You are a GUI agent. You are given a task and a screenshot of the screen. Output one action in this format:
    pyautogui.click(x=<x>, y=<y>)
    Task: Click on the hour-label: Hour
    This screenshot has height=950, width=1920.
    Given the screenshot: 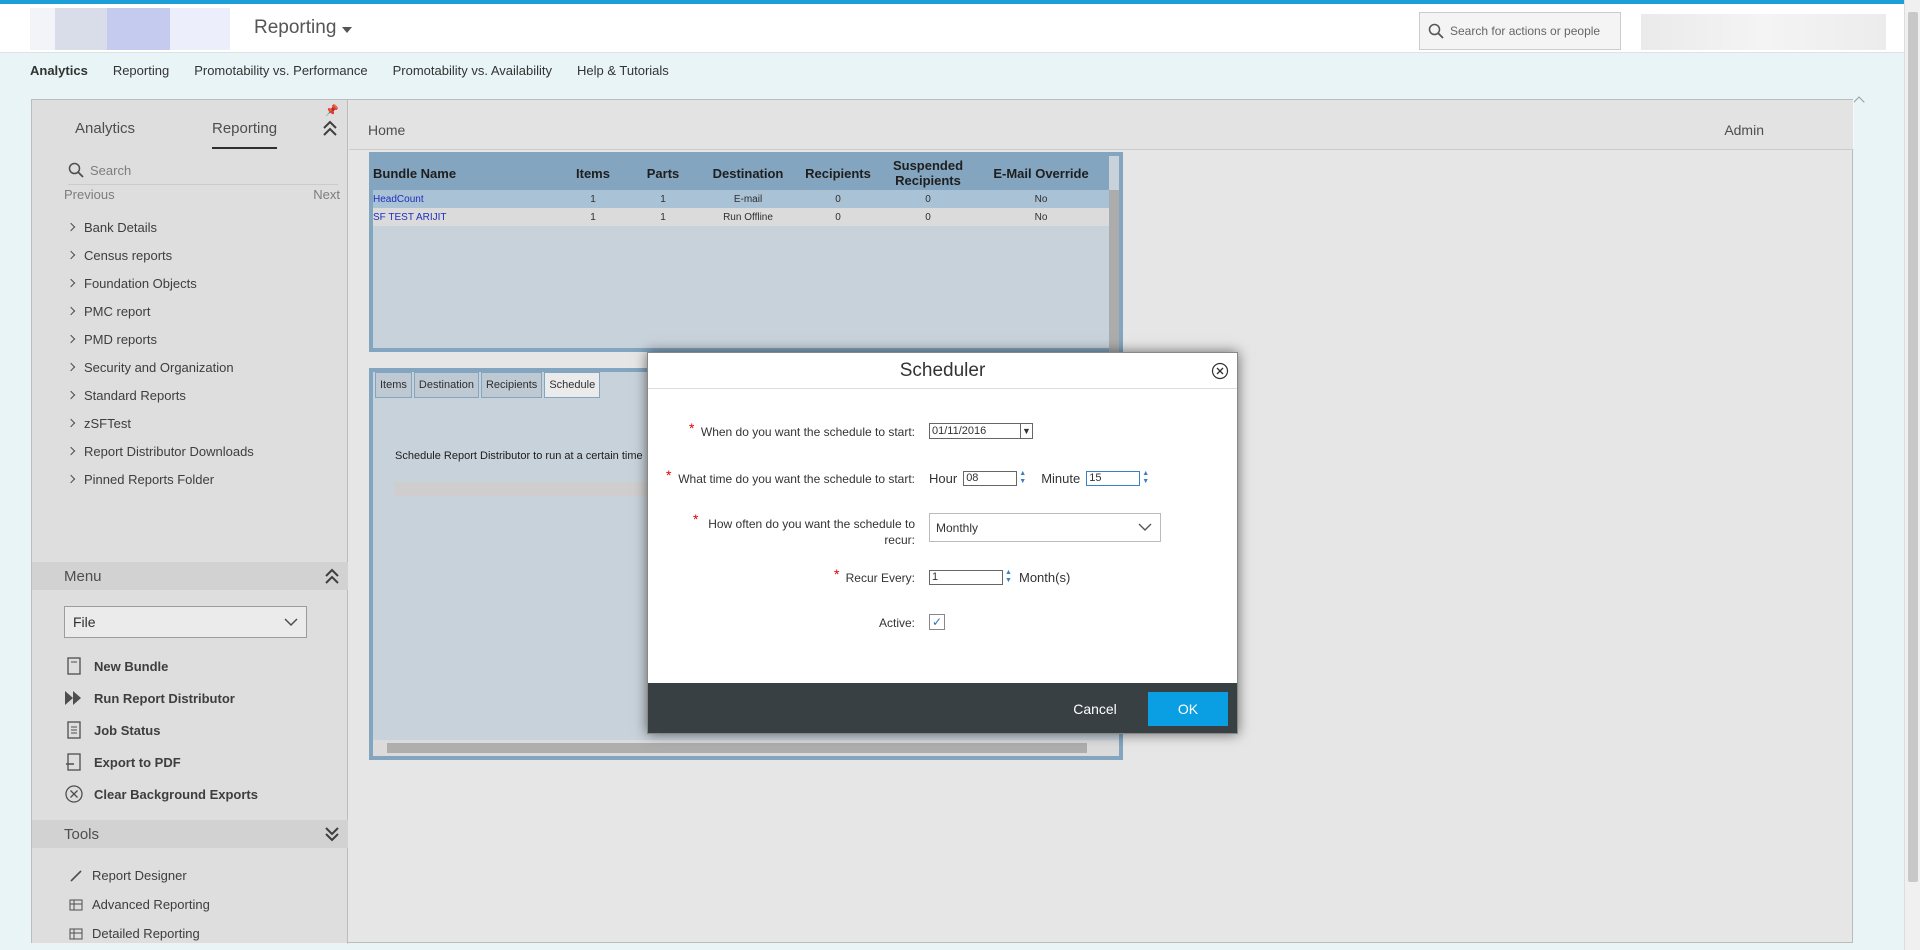 What is the action you would take?
    pyautogui.click(x=943, y=478)
    